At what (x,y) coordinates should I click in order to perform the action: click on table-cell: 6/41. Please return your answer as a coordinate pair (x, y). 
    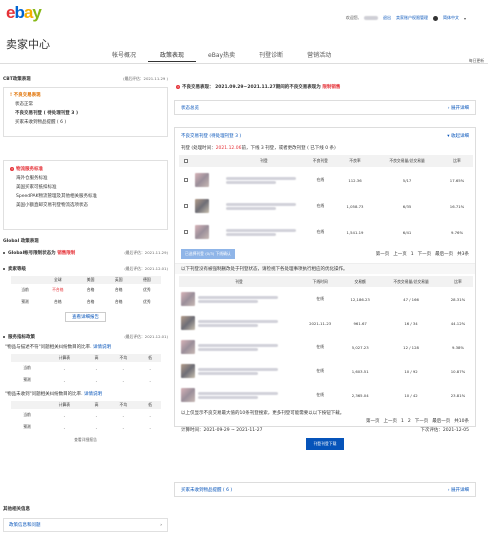
    Looking at the image, I should click on (407, 232).